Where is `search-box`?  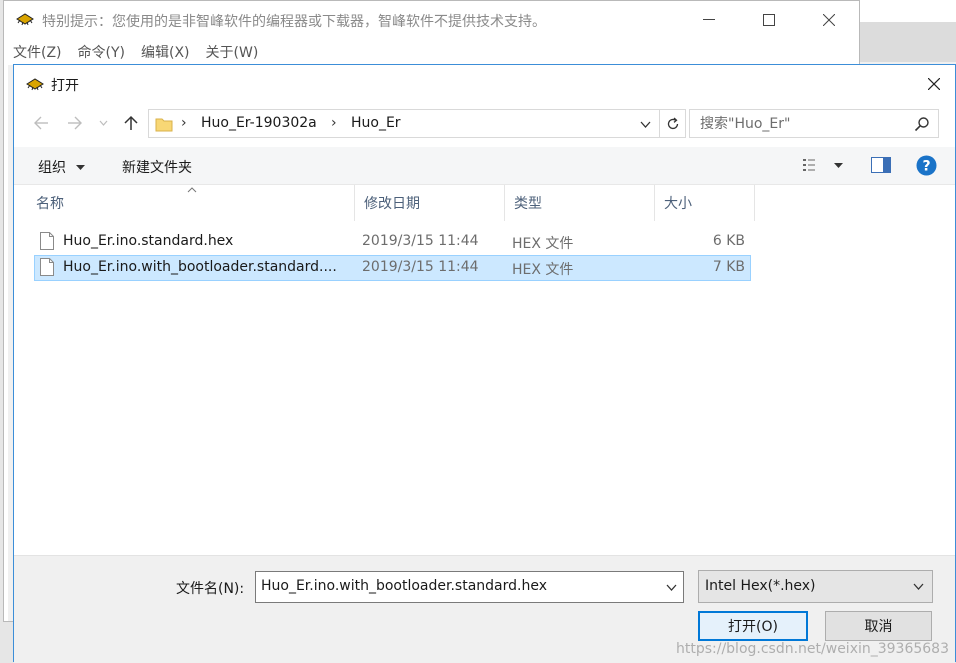
search-box is located at coordinates (814, 123).